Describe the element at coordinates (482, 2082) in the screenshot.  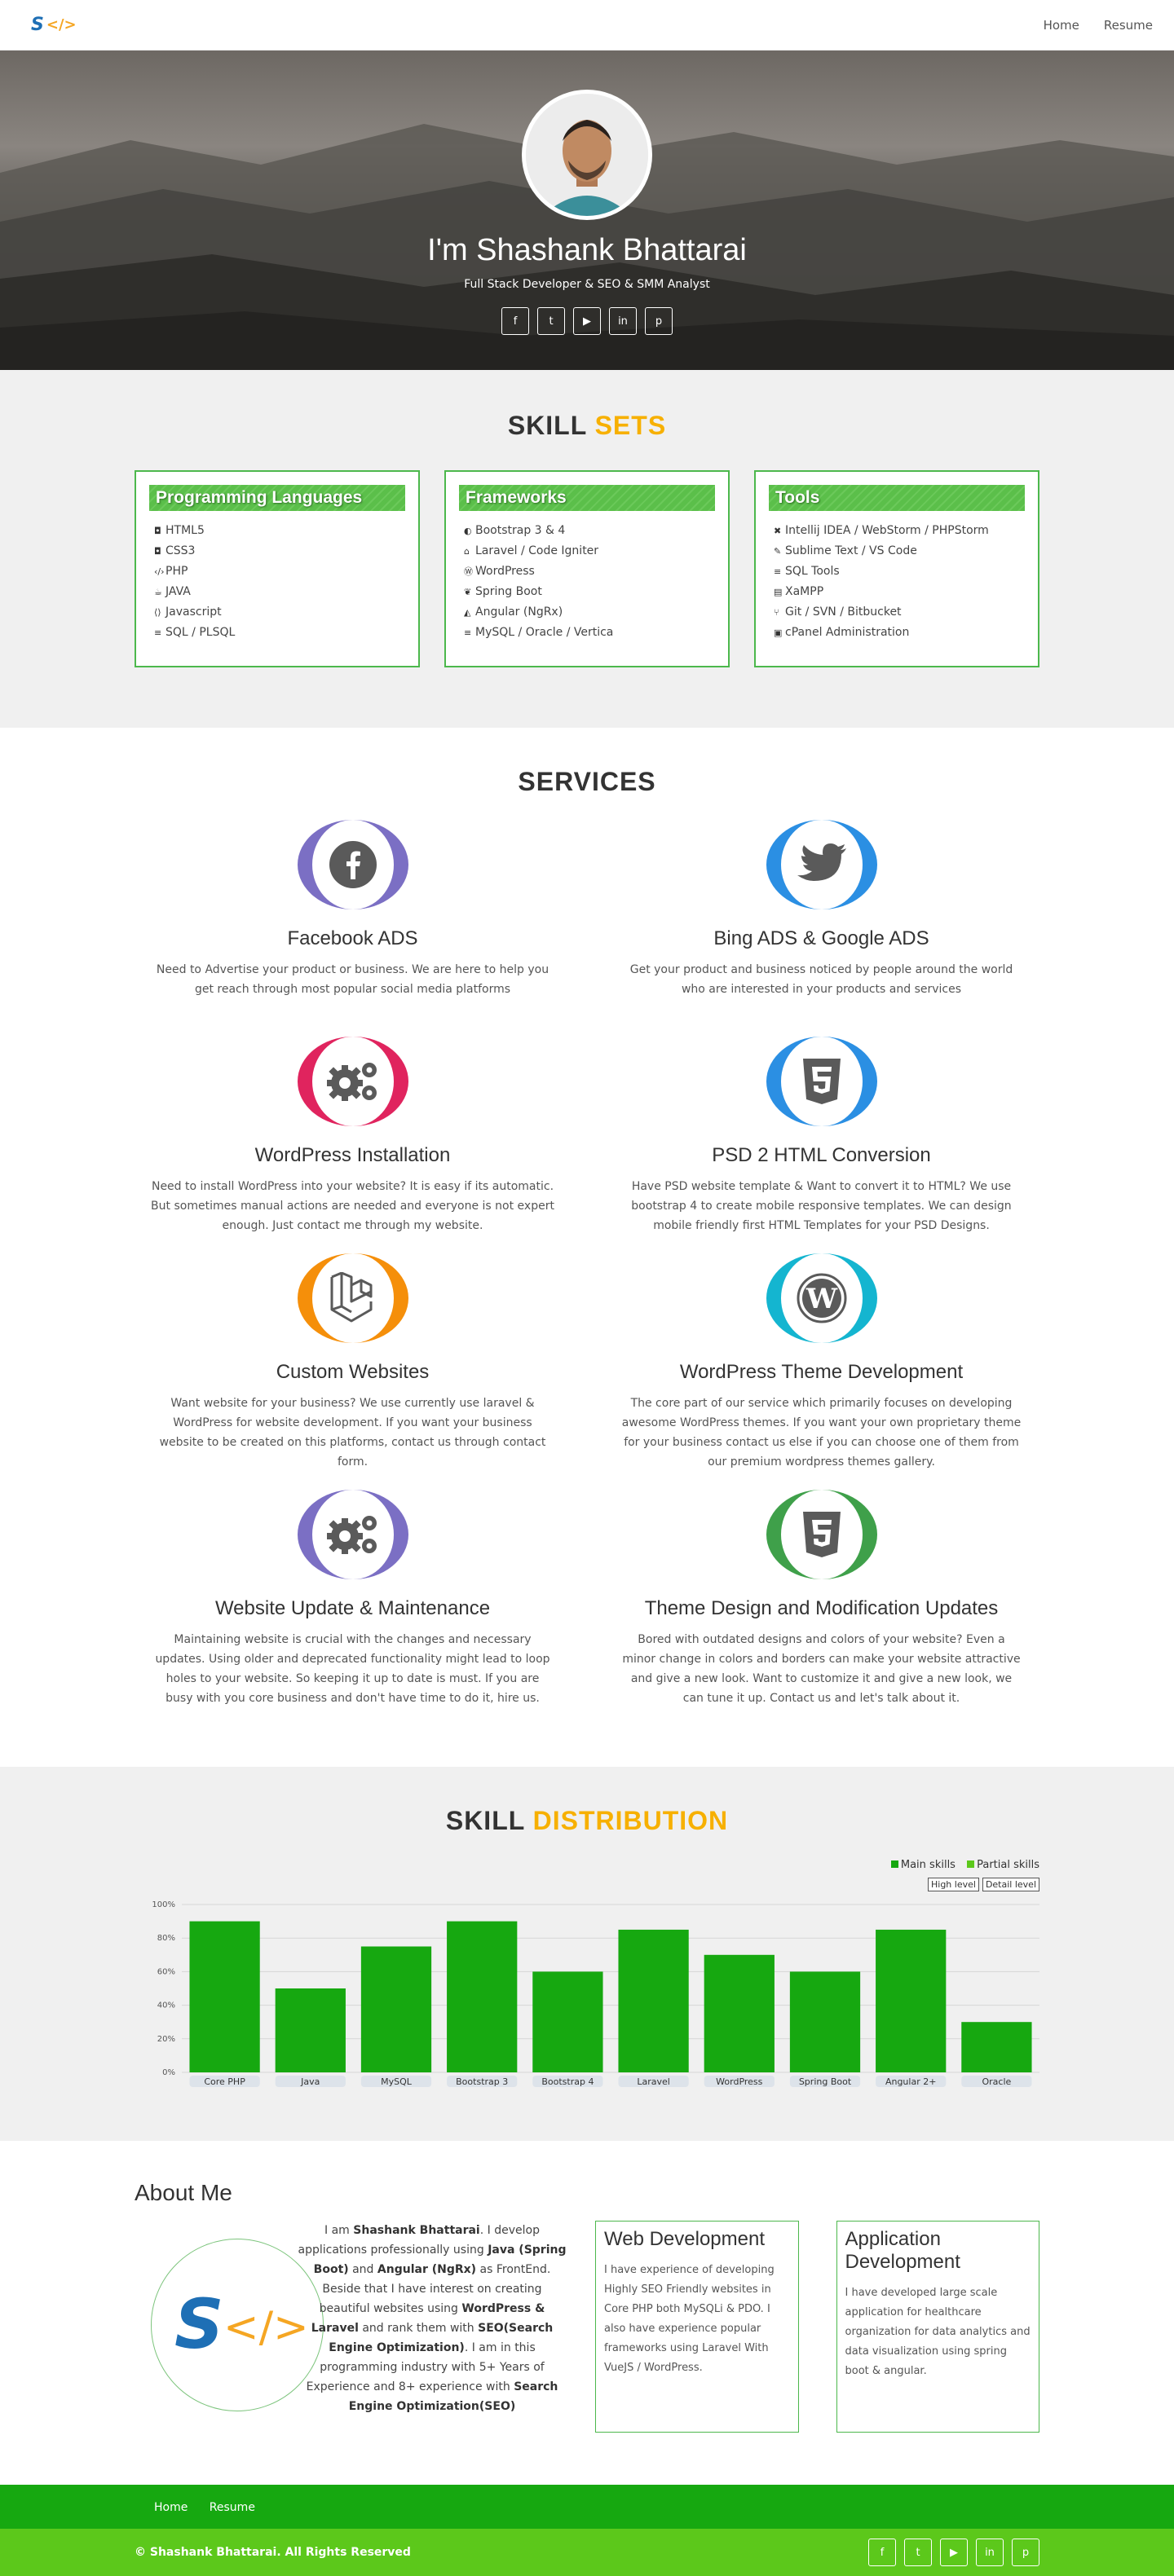
I see `x-tick-label: Bootstrap 3` at that location.